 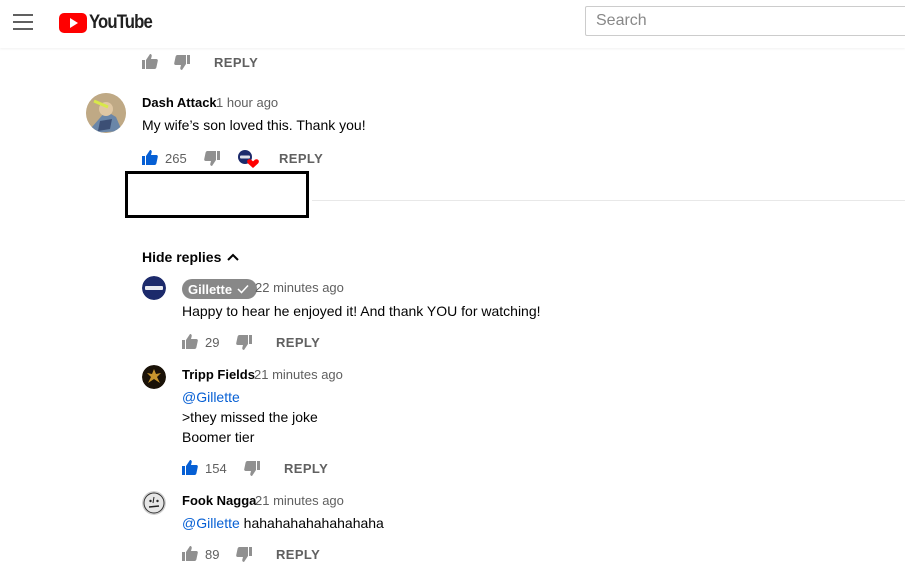 What do you see at coordinates (247, 102) in the screenshot?
I see `comment-time: 1 hour ago` at bounding box center [247, 102].